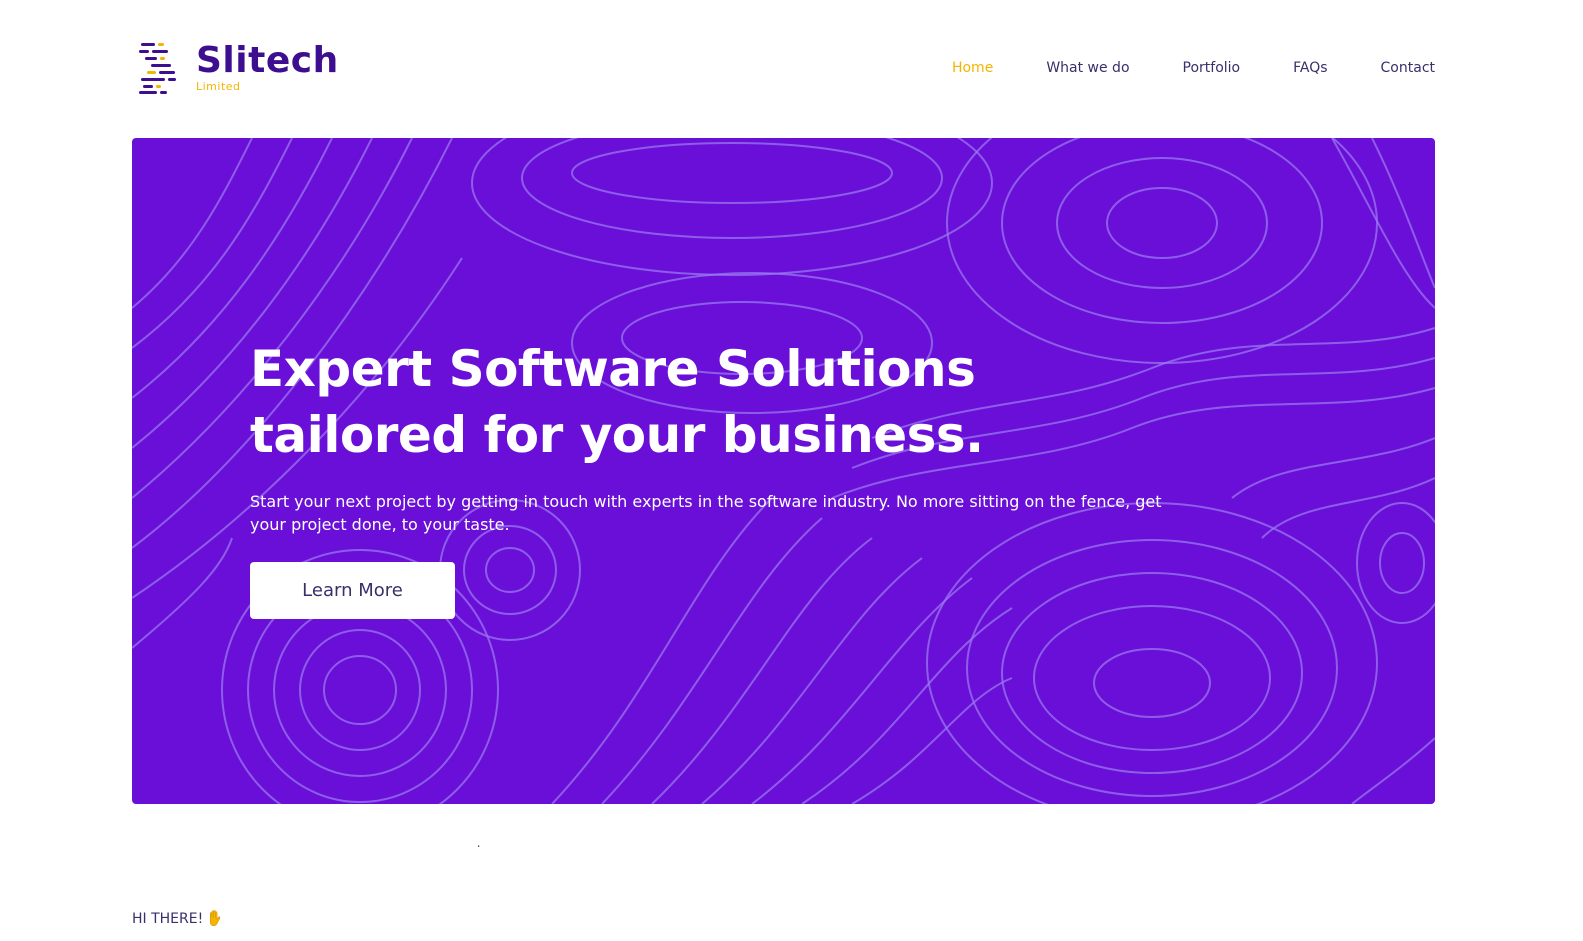 The height and width of the screenshot is (941, 1583). I want to click on nav-link-contact: Contact, so click(1408, 68).